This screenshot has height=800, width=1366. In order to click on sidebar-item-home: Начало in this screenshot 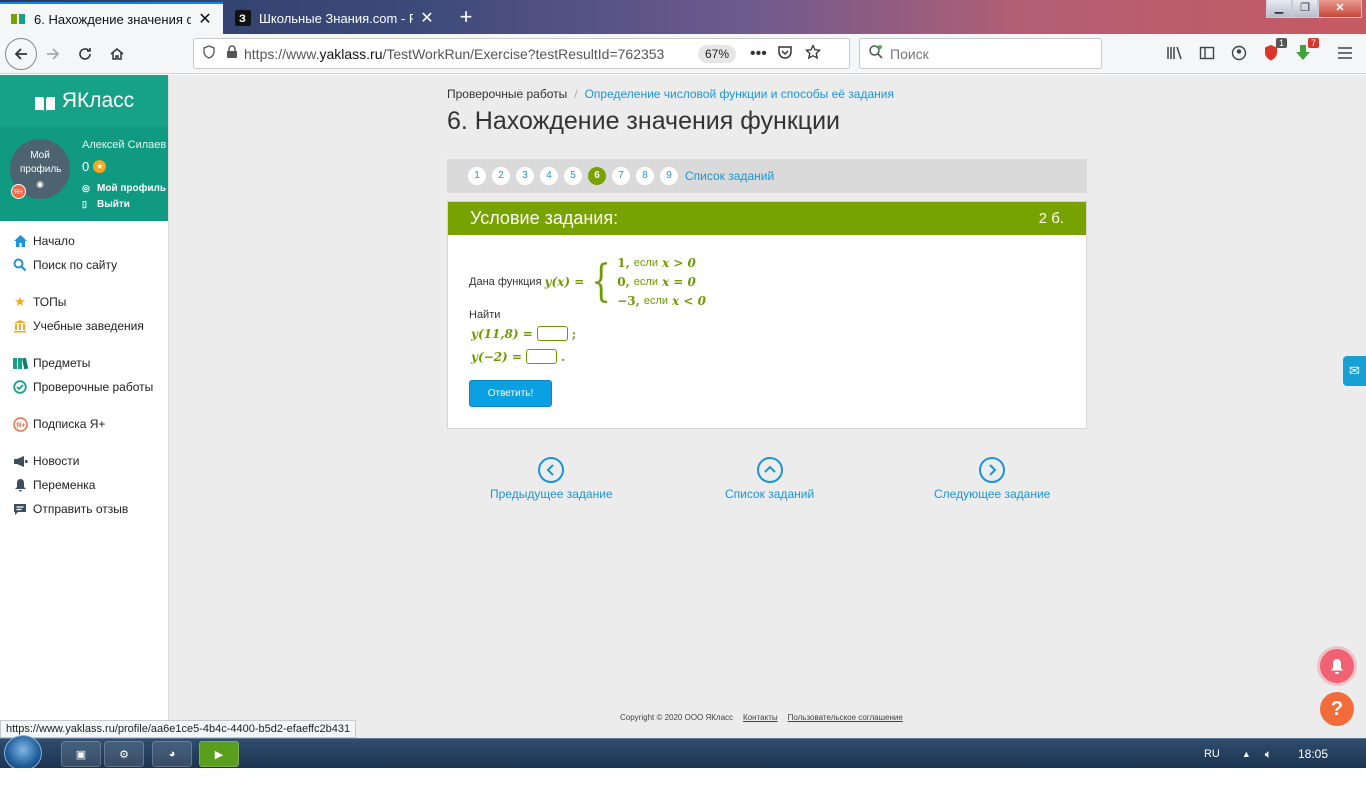, I will do `click(84, 241)`.